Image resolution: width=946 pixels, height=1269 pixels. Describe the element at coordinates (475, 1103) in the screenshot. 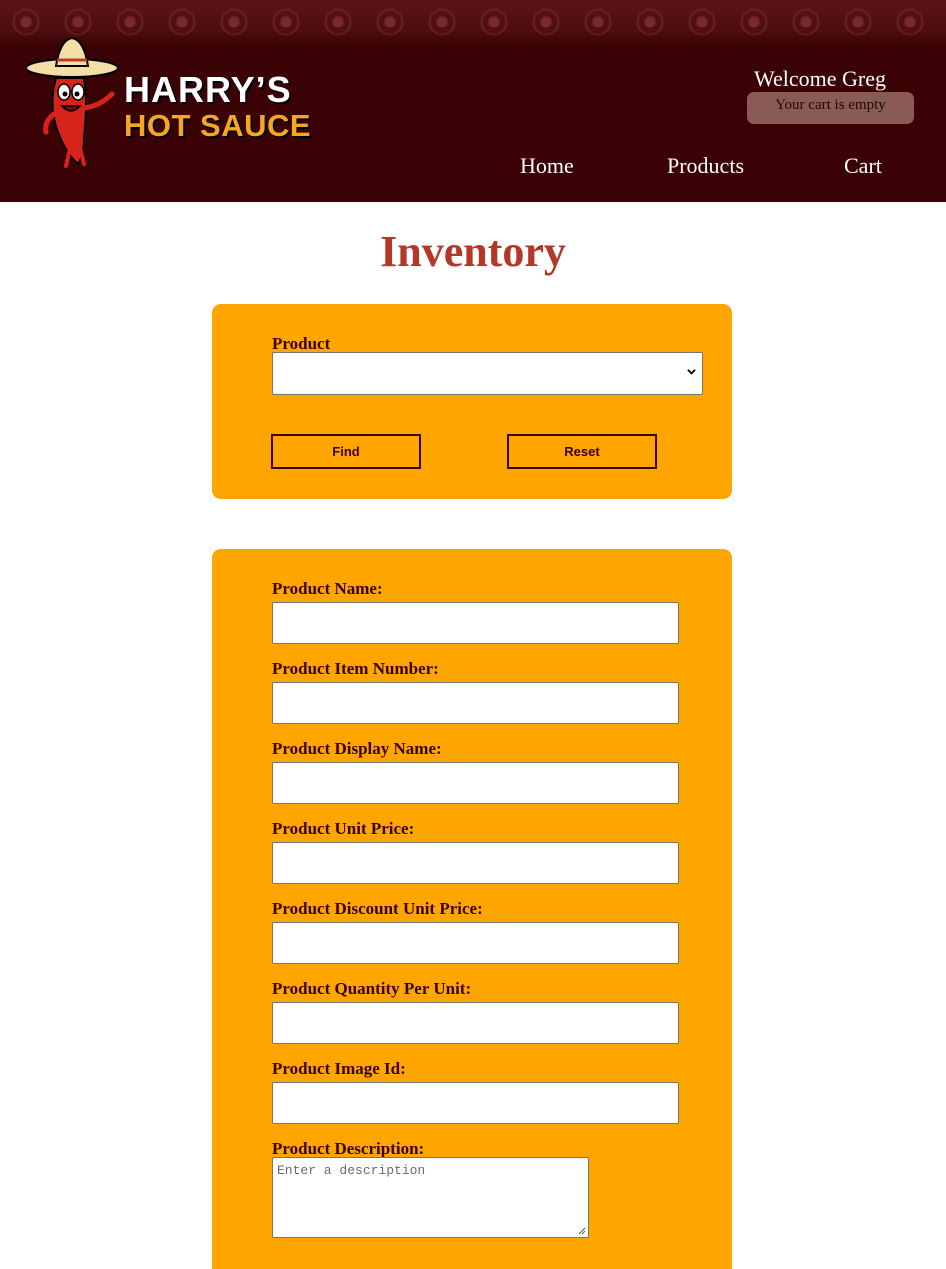

I see `product-image-id-input` at that location.